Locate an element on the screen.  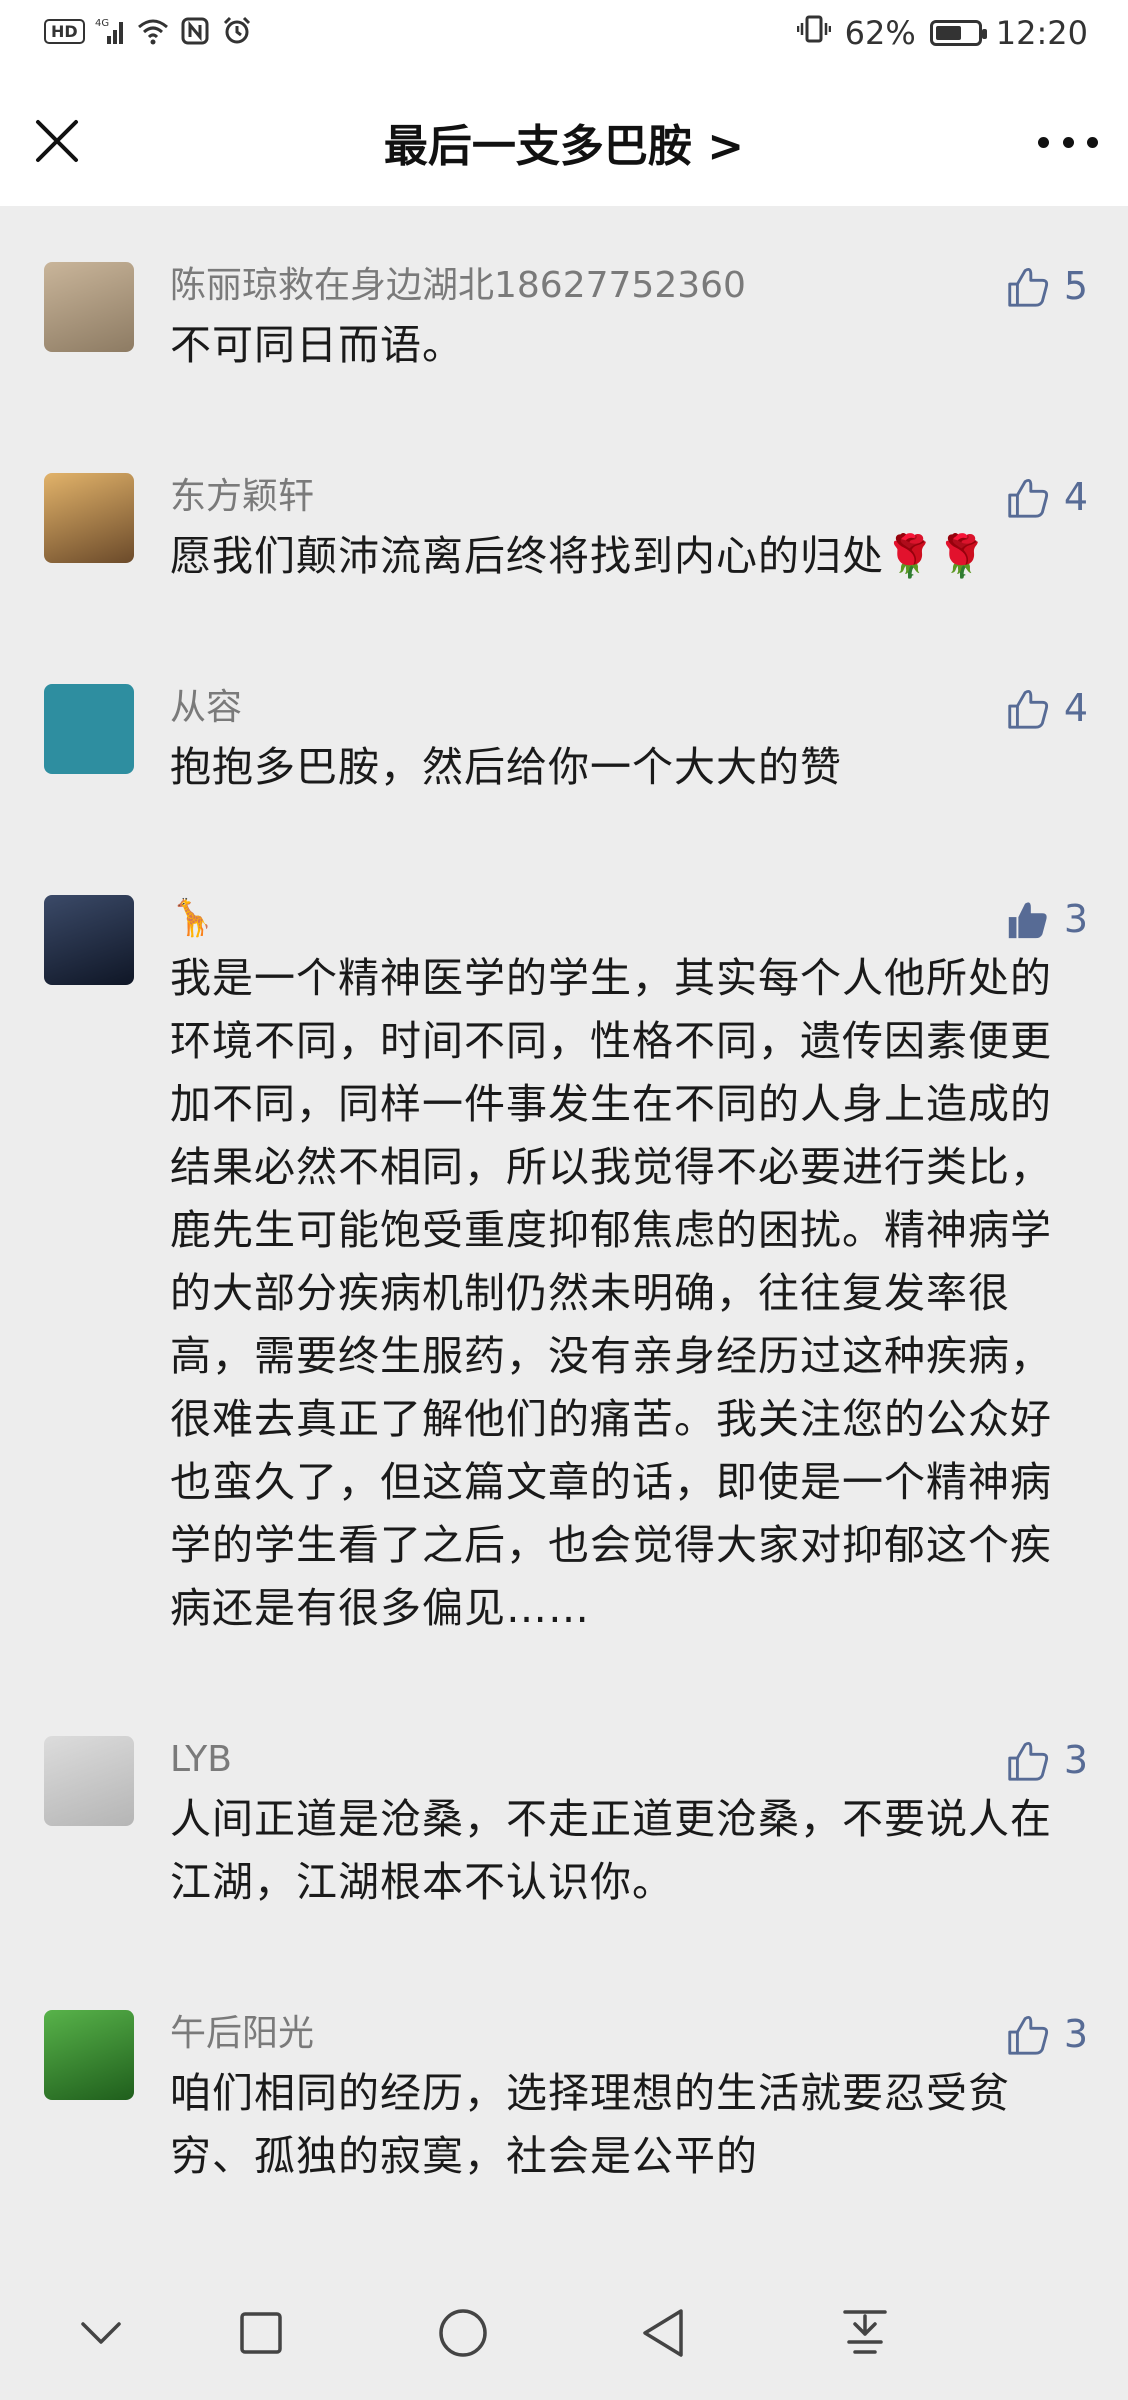
commenter-name: 东方颖轩 is located at coordinates (629, 497).